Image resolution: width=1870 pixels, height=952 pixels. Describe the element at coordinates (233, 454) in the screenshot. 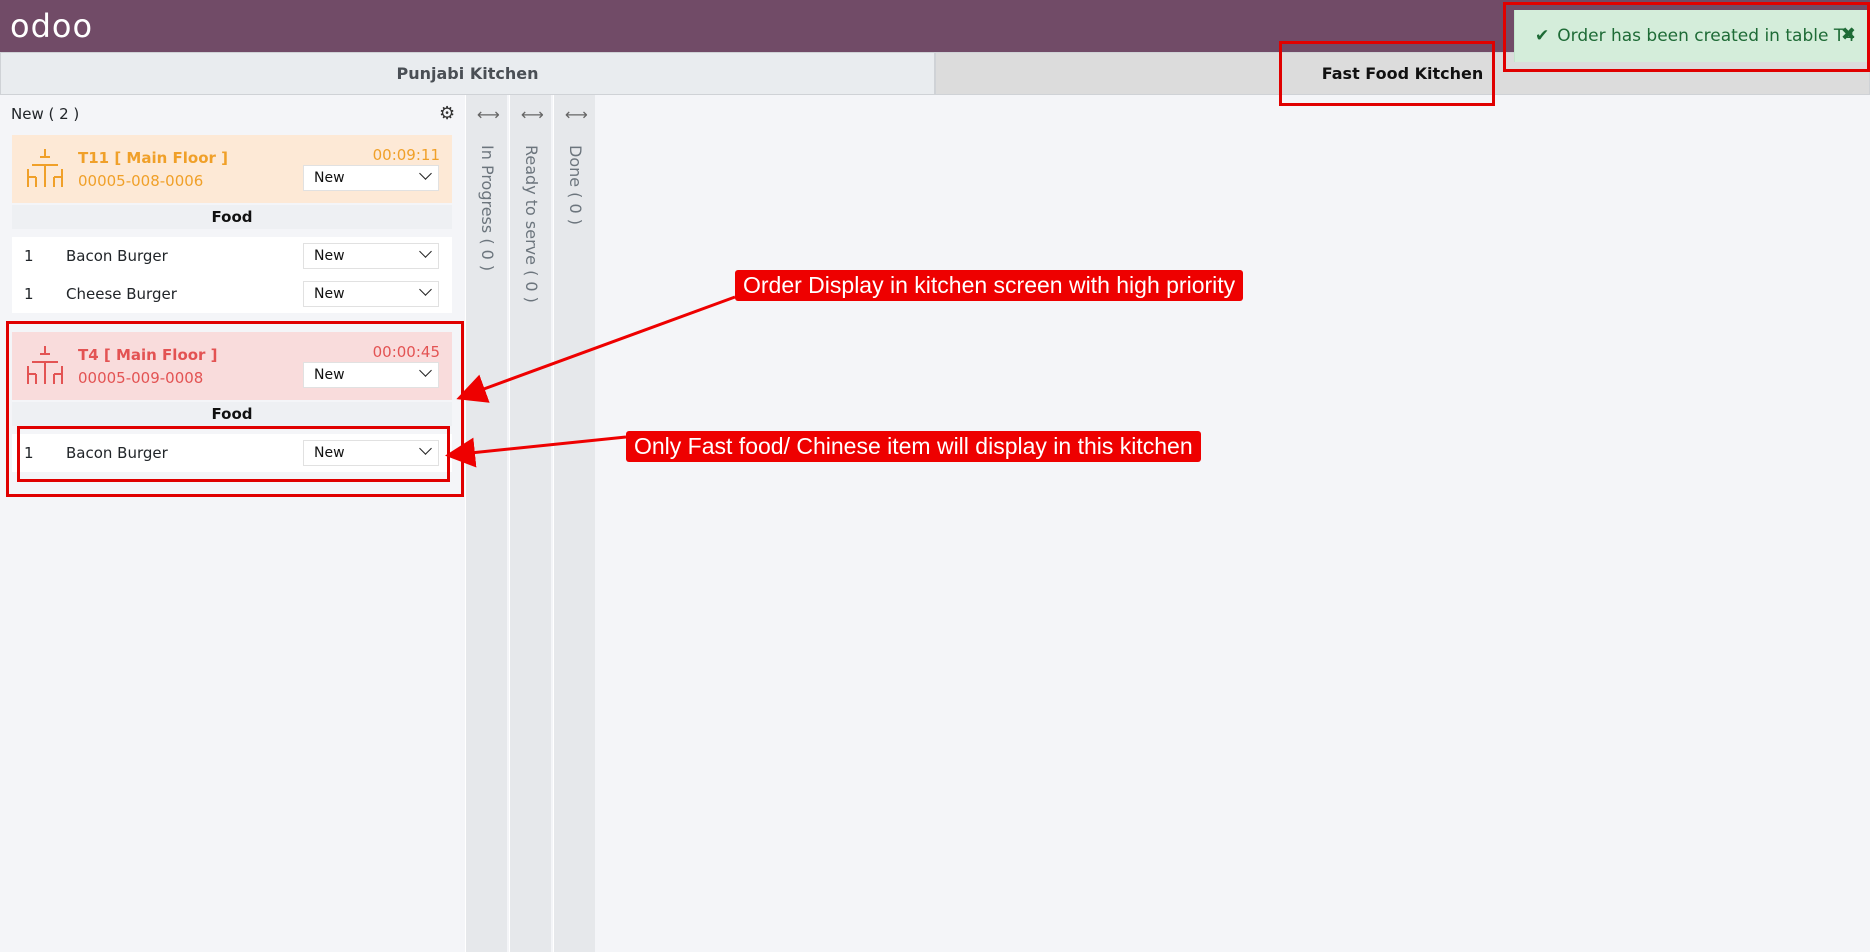

I see `highlight-box-line` at that location.